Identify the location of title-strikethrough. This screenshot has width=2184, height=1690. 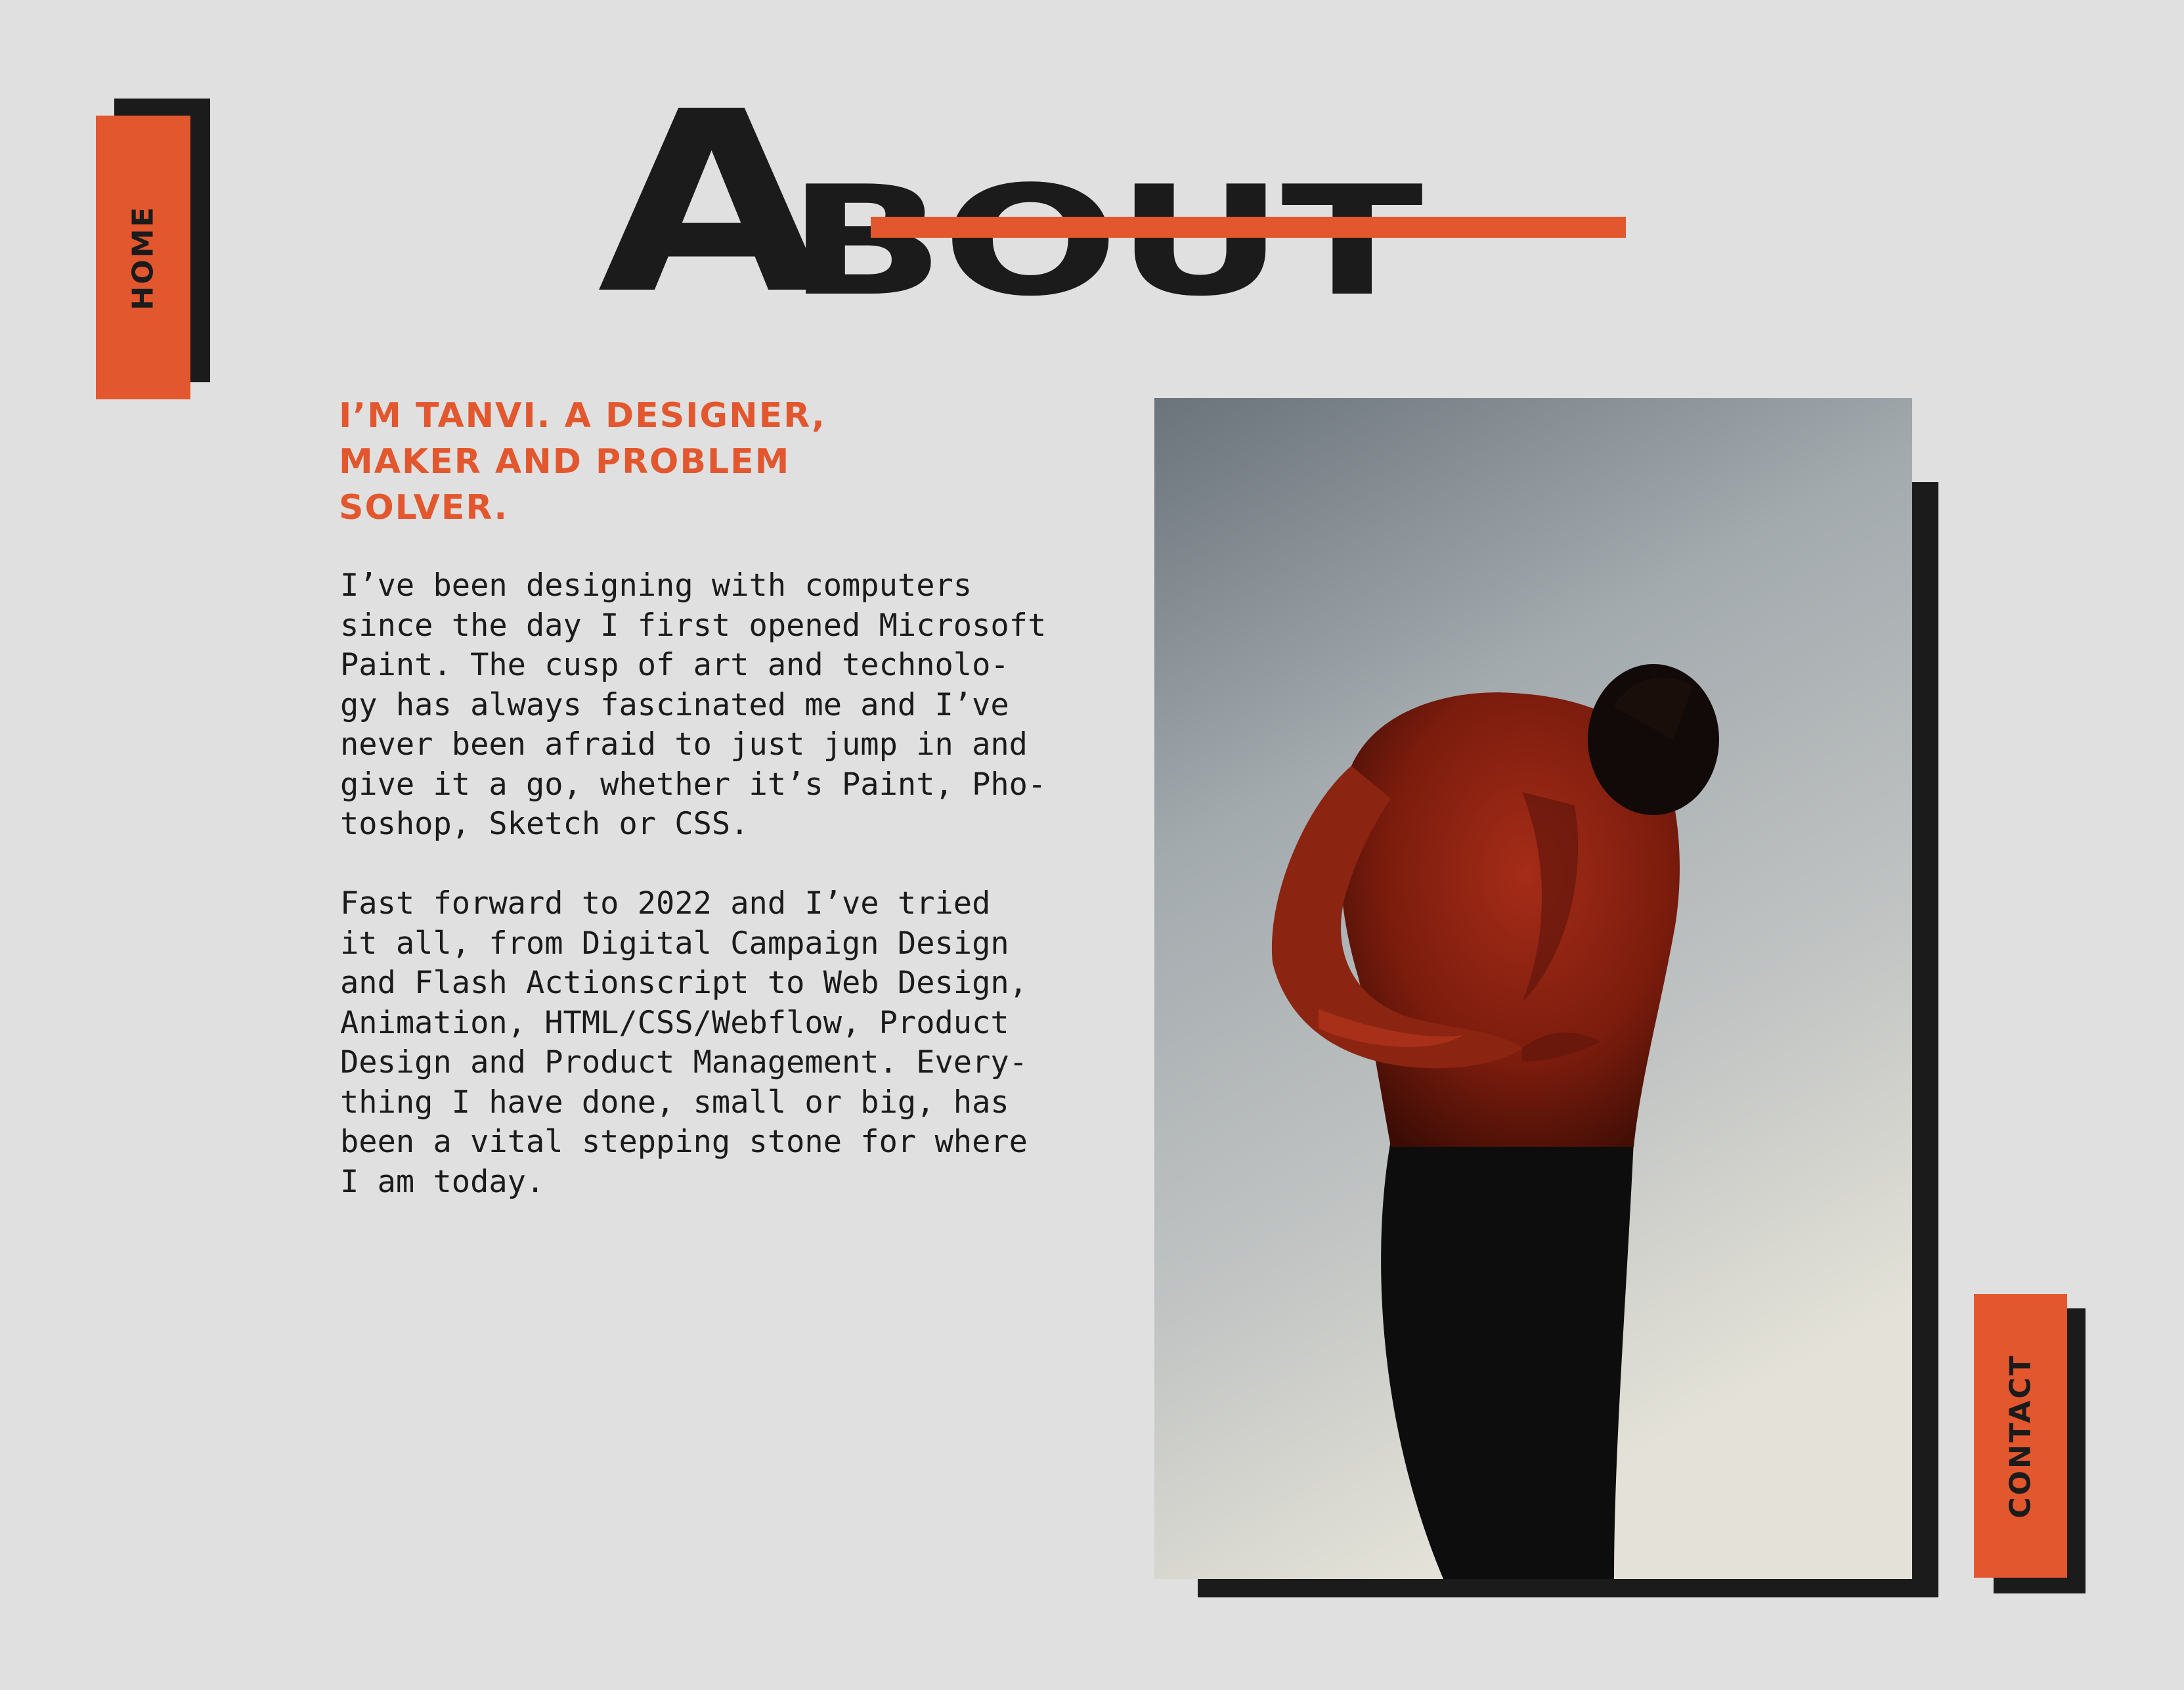
(1248, 227).